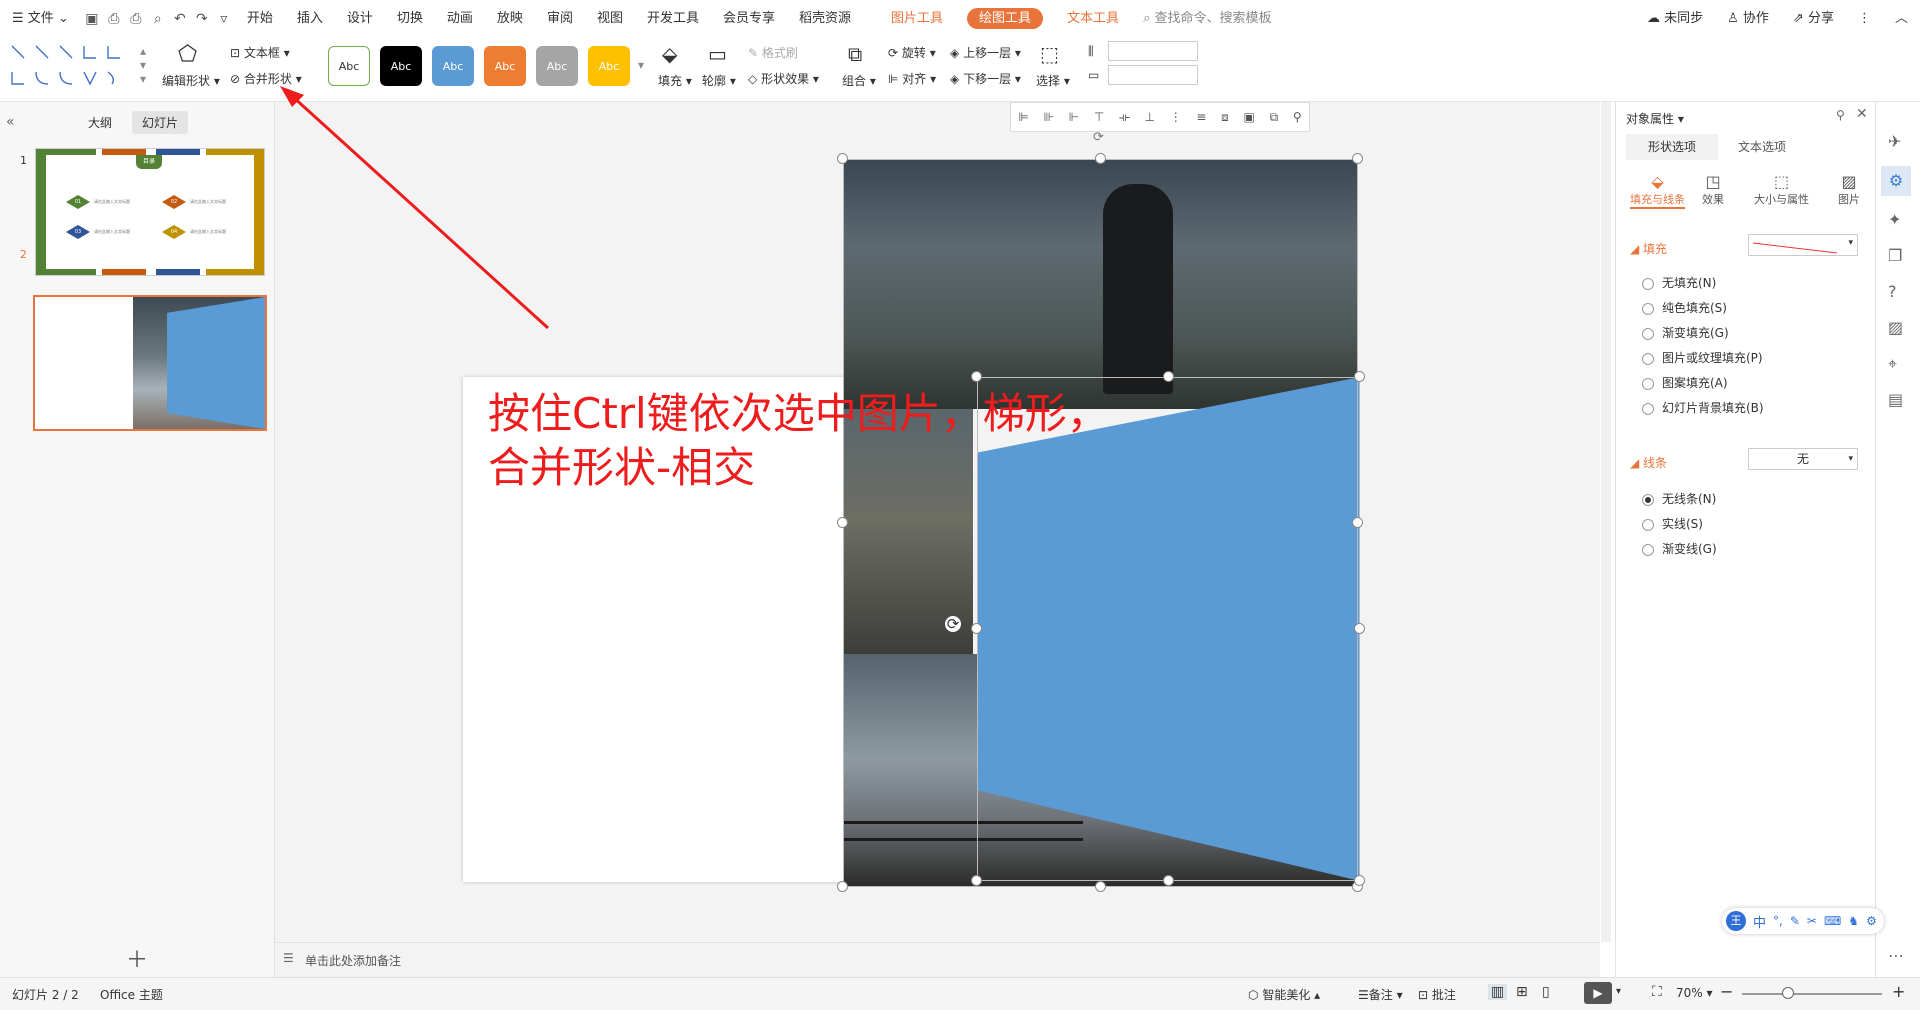 The image size is (1920, 1010). Describe the element at coordinates (131, 994) in the screenshot. I see `theme-name: Office 主题` at that location.